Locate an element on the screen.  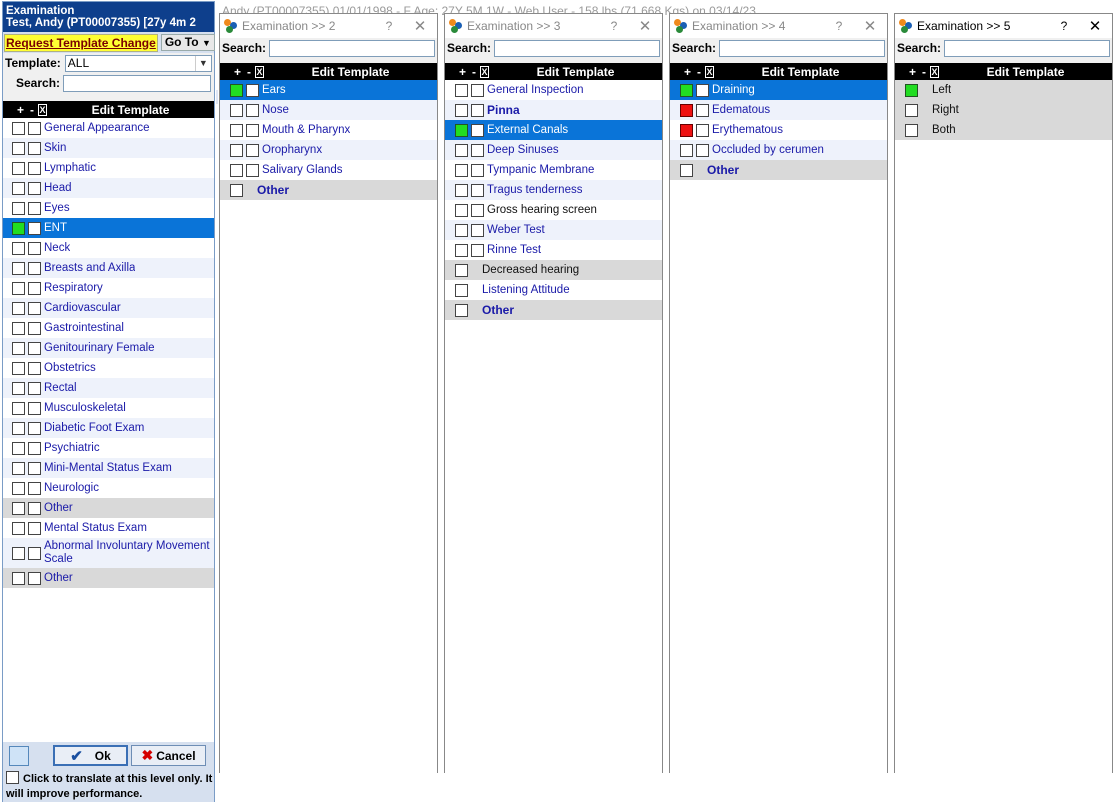
list-item-rectal: Rectal is located at coordinates (108, 388).